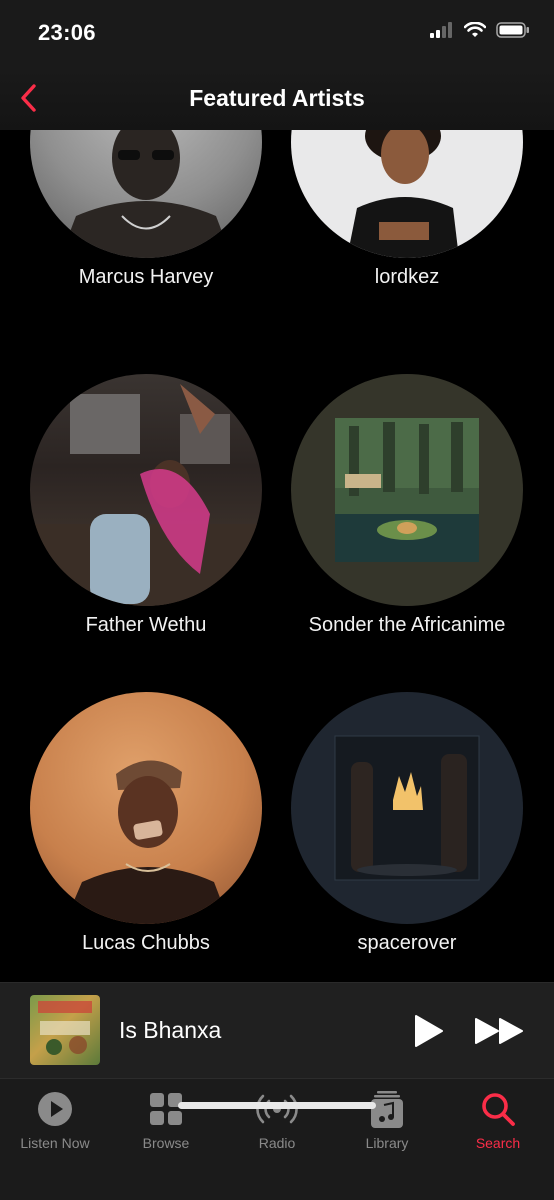  Describe the element at coordinates (55, 1109) in the screenshot. I see `play-circle-icon` at that location.